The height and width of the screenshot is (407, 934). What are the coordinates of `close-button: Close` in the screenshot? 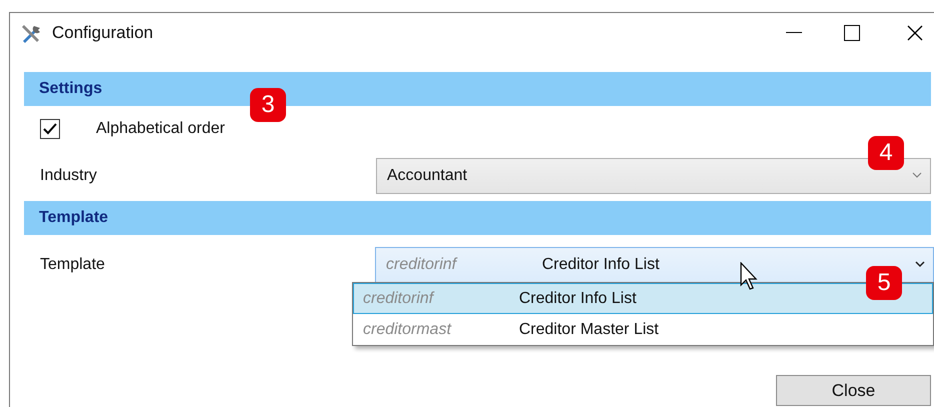 It's located at (853, 390).